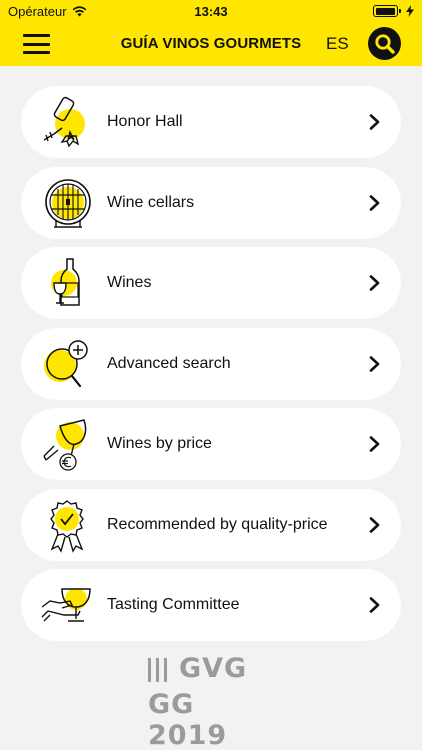 The image size is (422, 750). I want to click on charging-bolt-icon, so click(410, 11).